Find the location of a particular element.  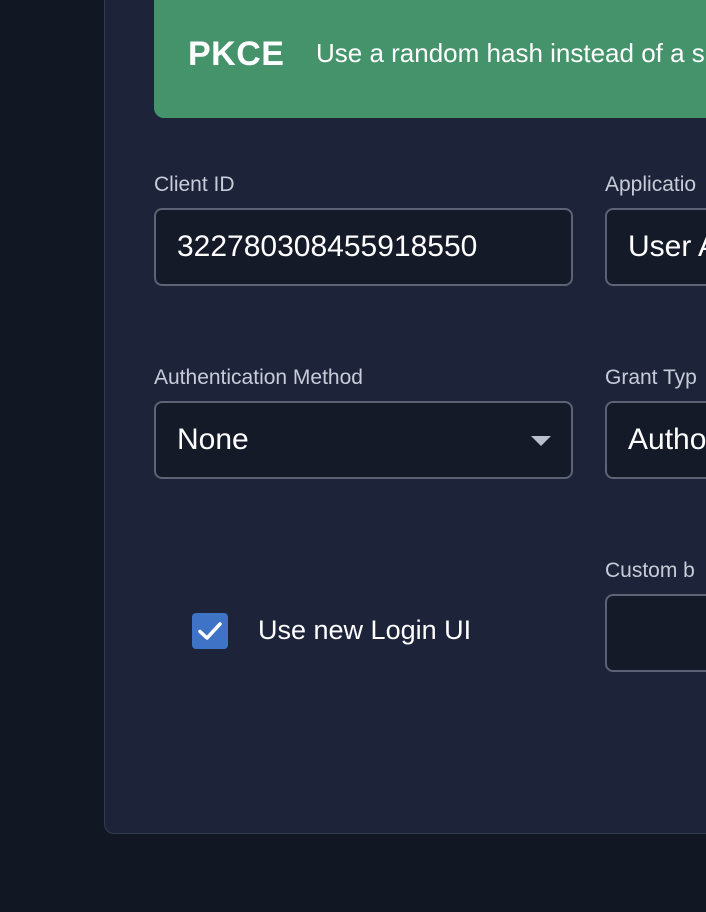

application-type-field: User A is located at coordinates (655, 247).